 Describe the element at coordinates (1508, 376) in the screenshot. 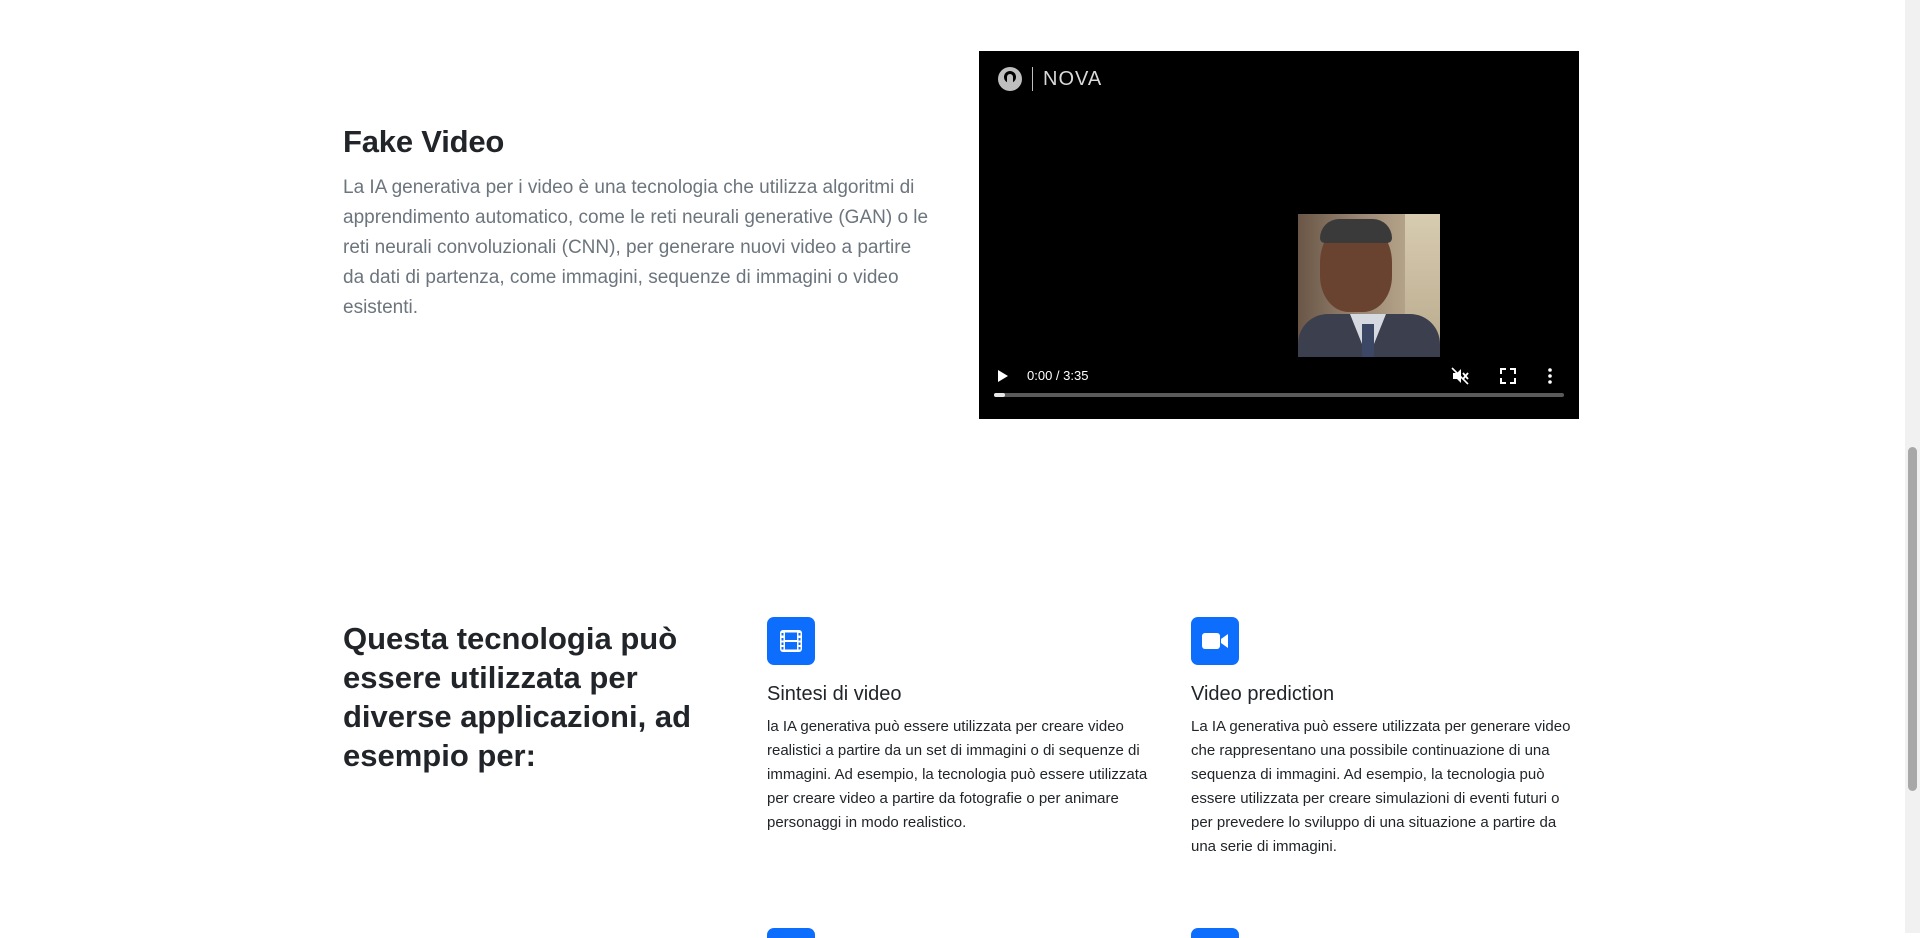

I see `fullscreen-icon` at that location.